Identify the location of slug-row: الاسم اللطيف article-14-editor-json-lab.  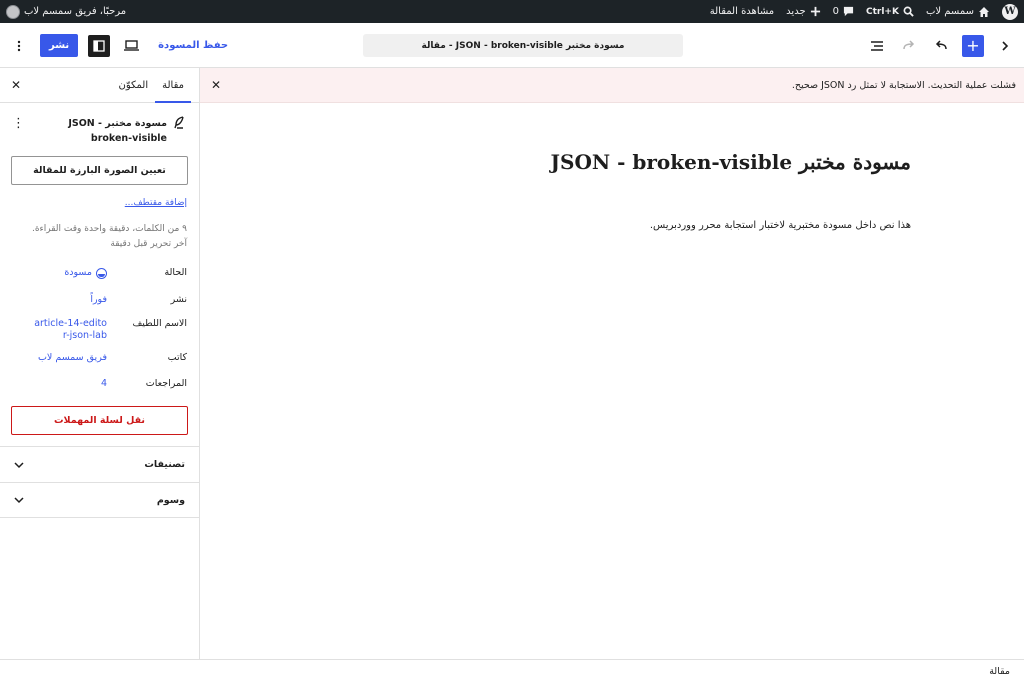
(99, 330).